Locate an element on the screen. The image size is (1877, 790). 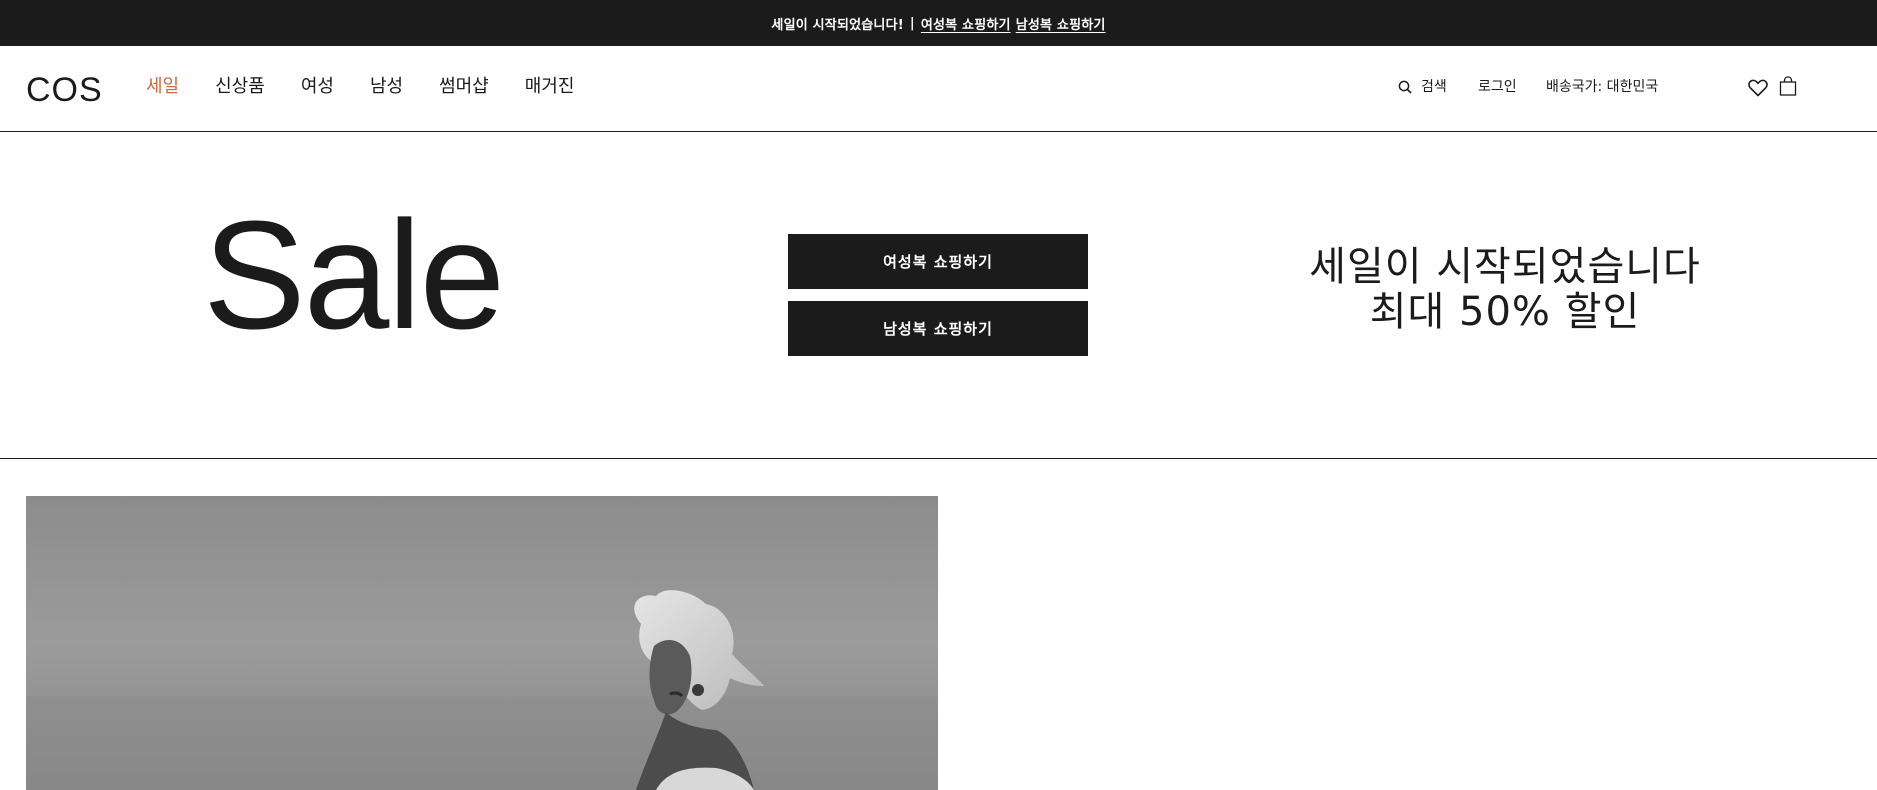
nav-item-new-arrivals: 신상품 is located at coordinates (240, 87).